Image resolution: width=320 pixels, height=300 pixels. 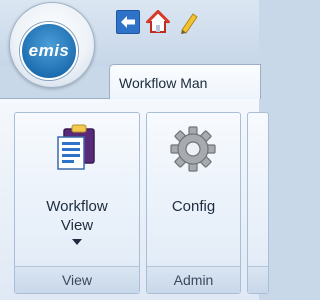 I want to click on config-label: Config, so click(x=193, y=206).